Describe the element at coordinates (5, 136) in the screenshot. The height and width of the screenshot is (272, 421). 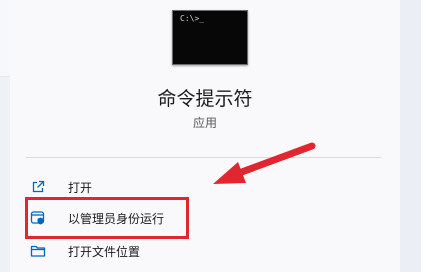
I see `left-background-strip` at that location.